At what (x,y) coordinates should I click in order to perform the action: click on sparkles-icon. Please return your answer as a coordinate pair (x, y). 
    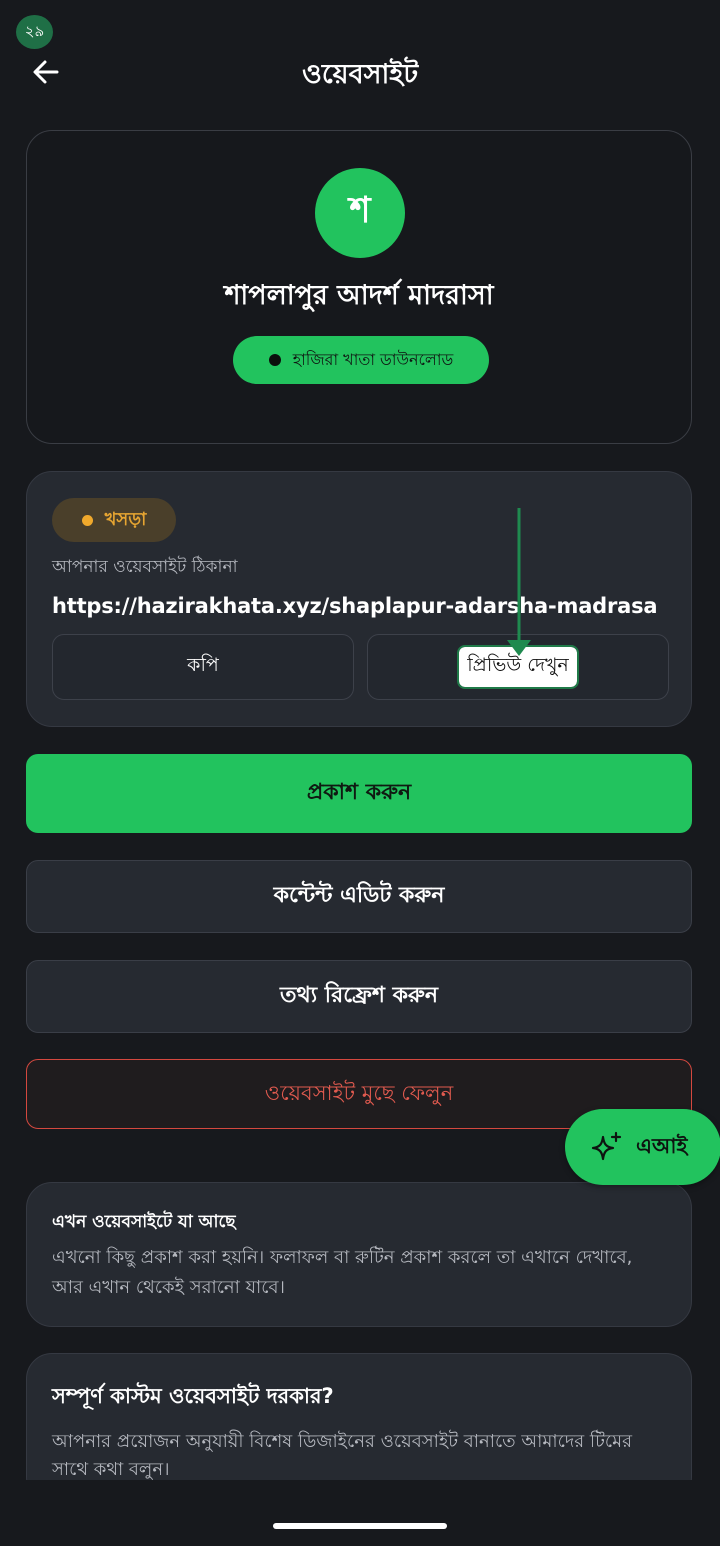
    Looking at the image, I should click on (606, 1146).